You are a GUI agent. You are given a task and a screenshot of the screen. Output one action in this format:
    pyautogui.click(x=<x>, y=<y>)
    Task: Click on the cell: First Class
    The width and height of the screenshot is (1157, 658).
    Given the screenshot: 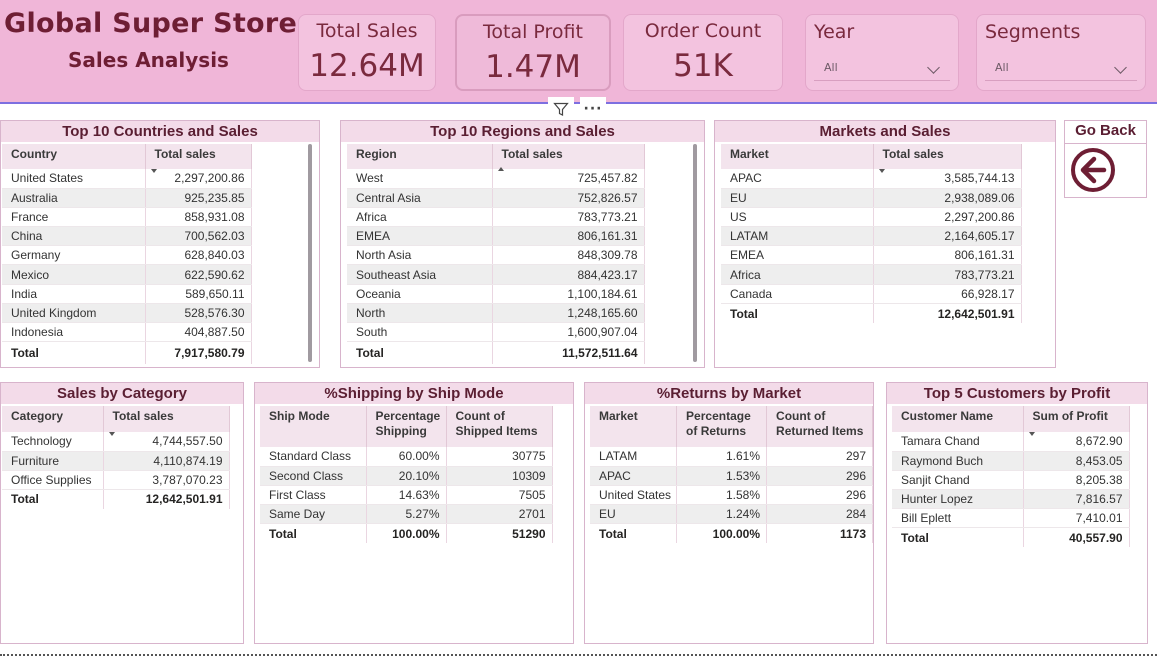 What is the action you would take?
    pyautogui.click(x=313, y=495)
    